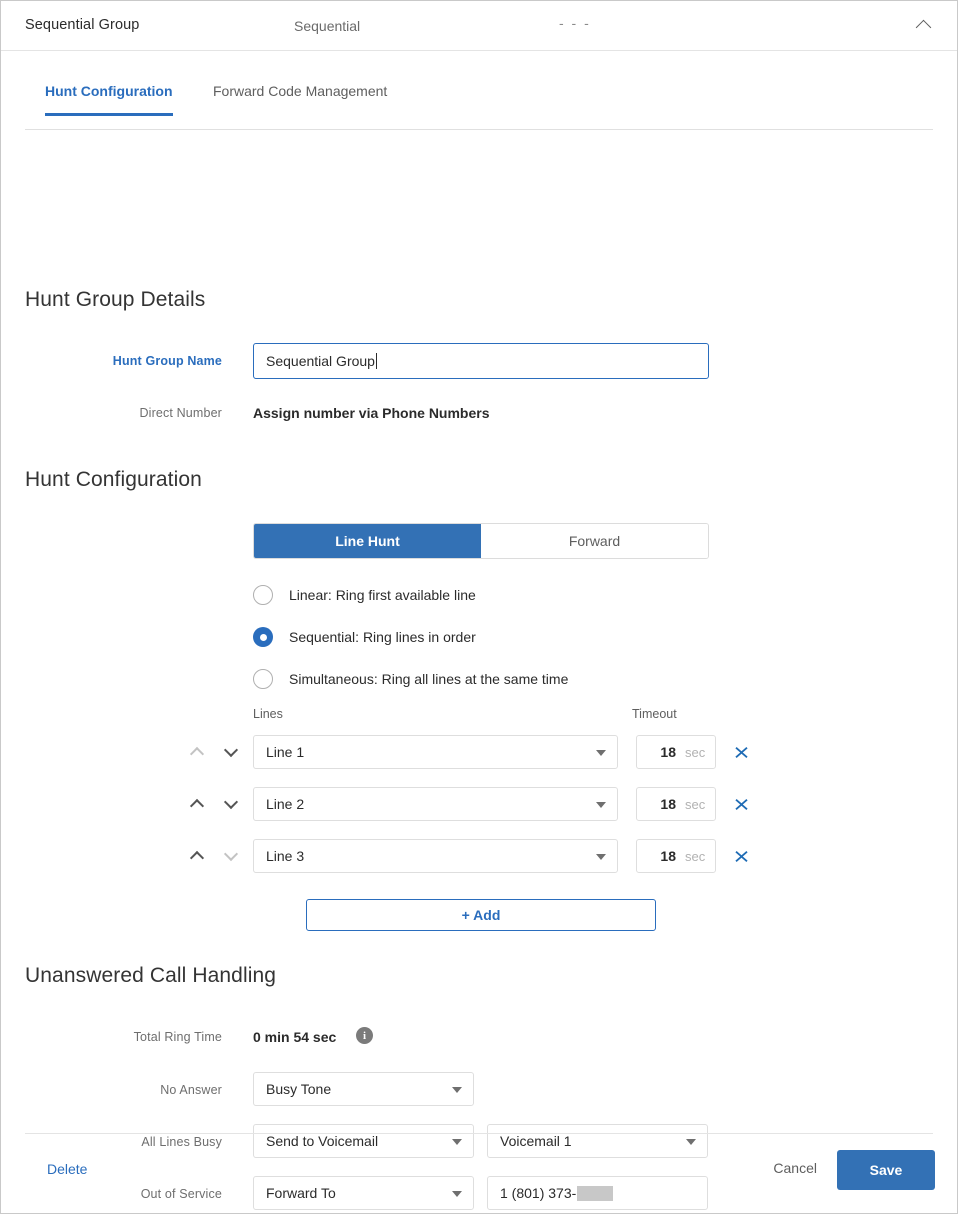 The image size is (958, 1214). Describe the element at coordinates (115, 299) in the screenshot. I see `hunt-group-details-heading: Hunt Group Details` at that location.